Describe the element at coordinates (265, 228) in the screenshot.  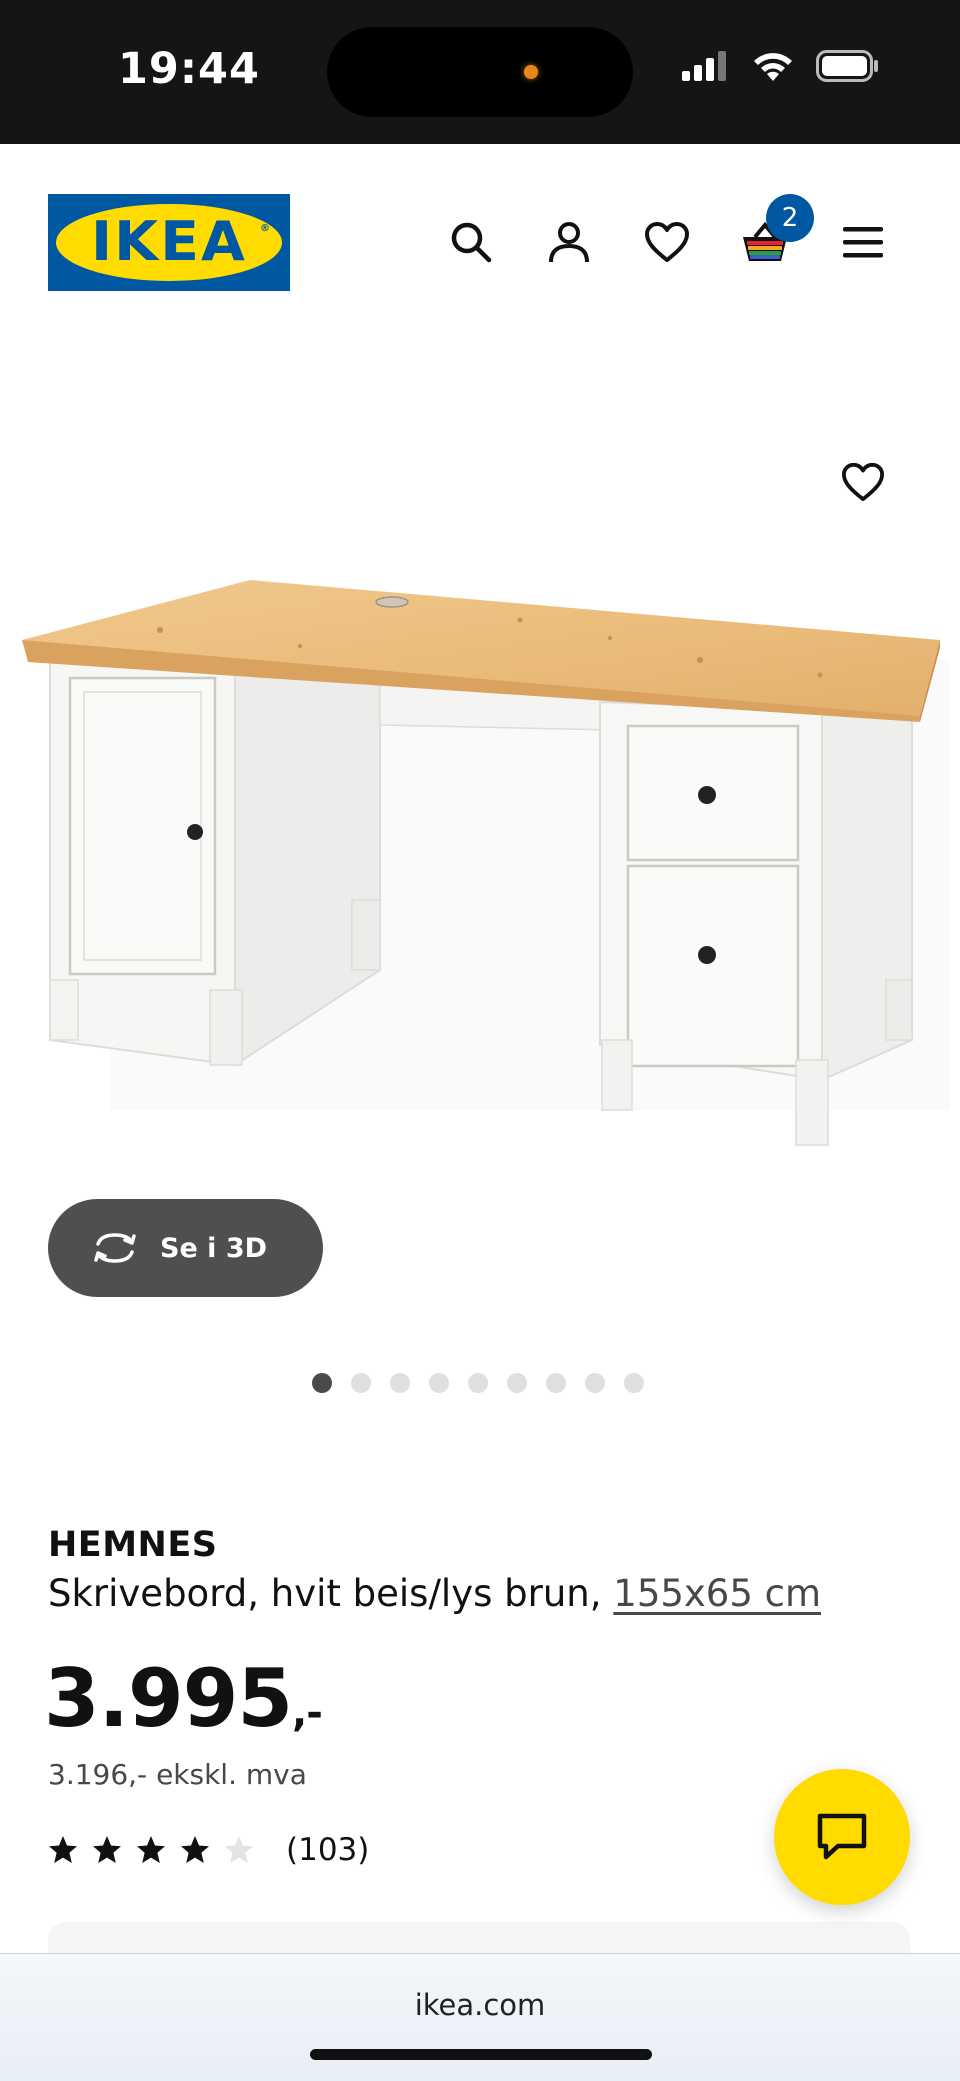
I see `registered-mark: ®` at that location.